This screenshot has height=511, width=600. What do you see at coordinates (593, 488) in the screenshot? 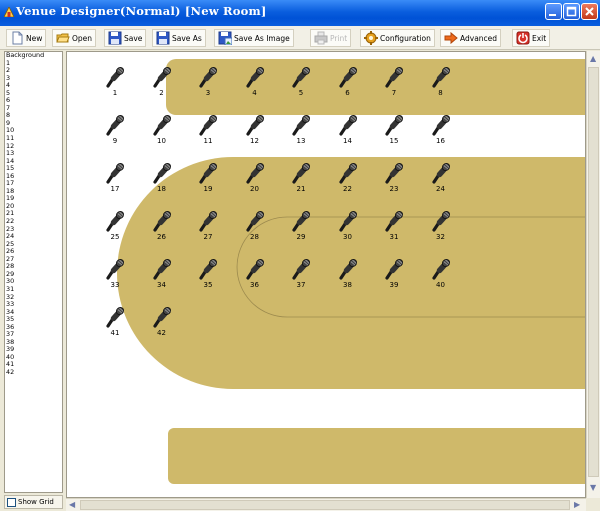
I see `scroll-down-icon: ▼` at bounding box center [593, 488].